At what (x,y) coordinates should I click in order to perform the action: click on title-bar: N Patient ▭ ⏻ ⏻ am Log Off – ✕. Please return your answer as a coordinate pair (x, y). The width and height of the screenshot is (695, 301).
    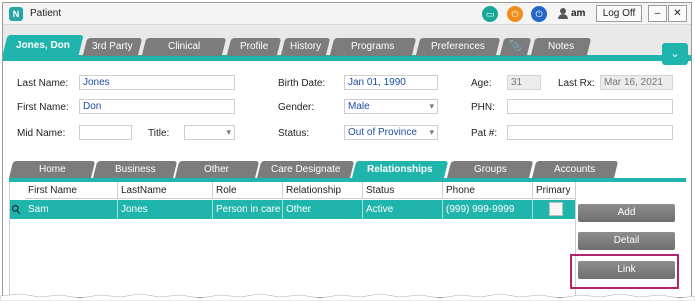
    Looking at the image, I should click on (347, 14).